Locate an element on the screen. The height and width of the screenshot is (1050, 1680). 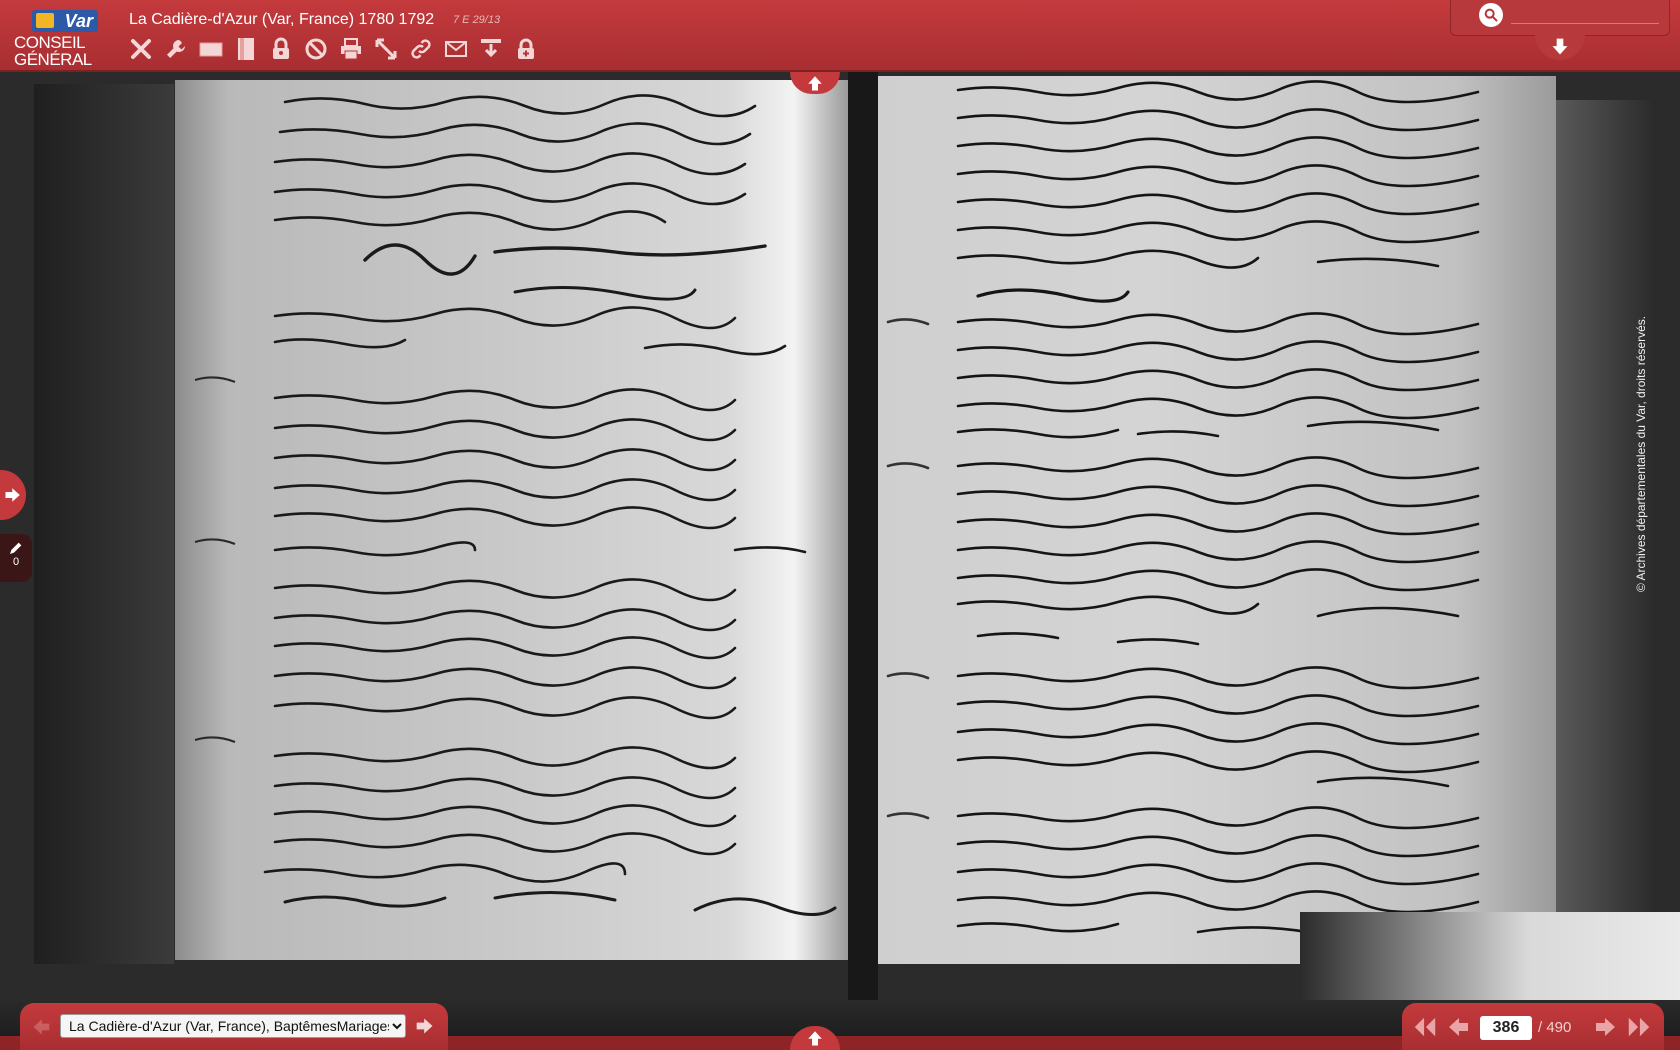
unlock-button is located at coordinates (525, 49).